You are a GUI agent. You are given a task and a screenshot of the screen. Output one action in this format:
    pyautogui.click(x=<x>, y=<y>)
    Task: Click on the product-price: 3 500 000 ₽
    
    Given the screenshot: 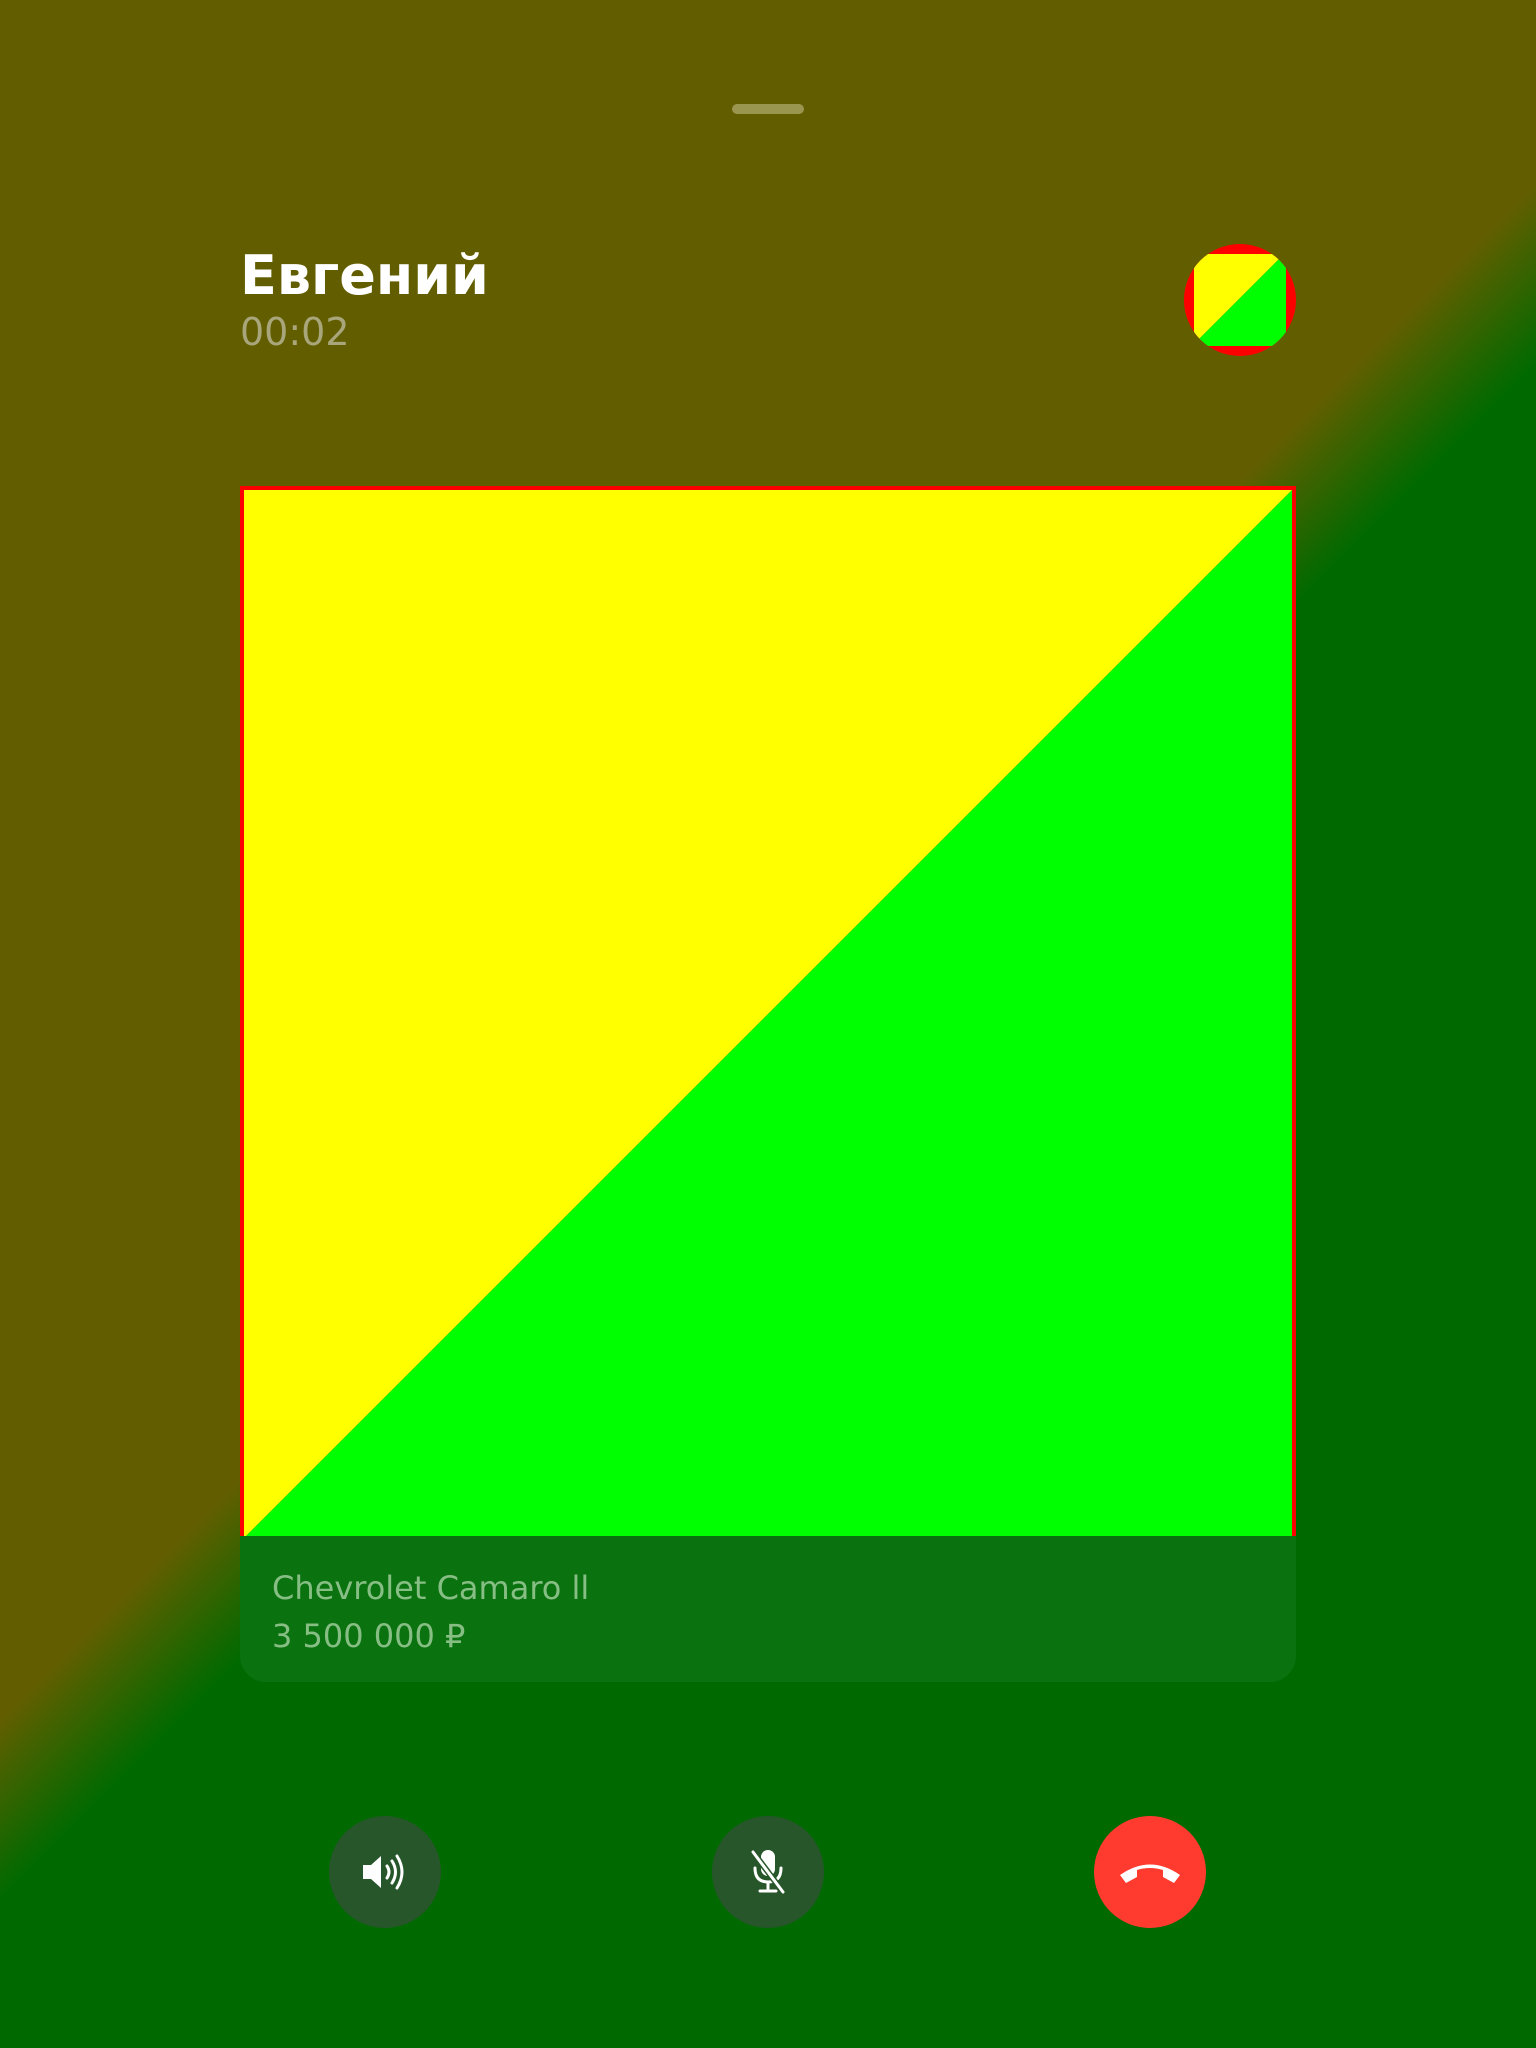 What is the action you would take?
    pyautogui.click(x=369, y=1636)
    